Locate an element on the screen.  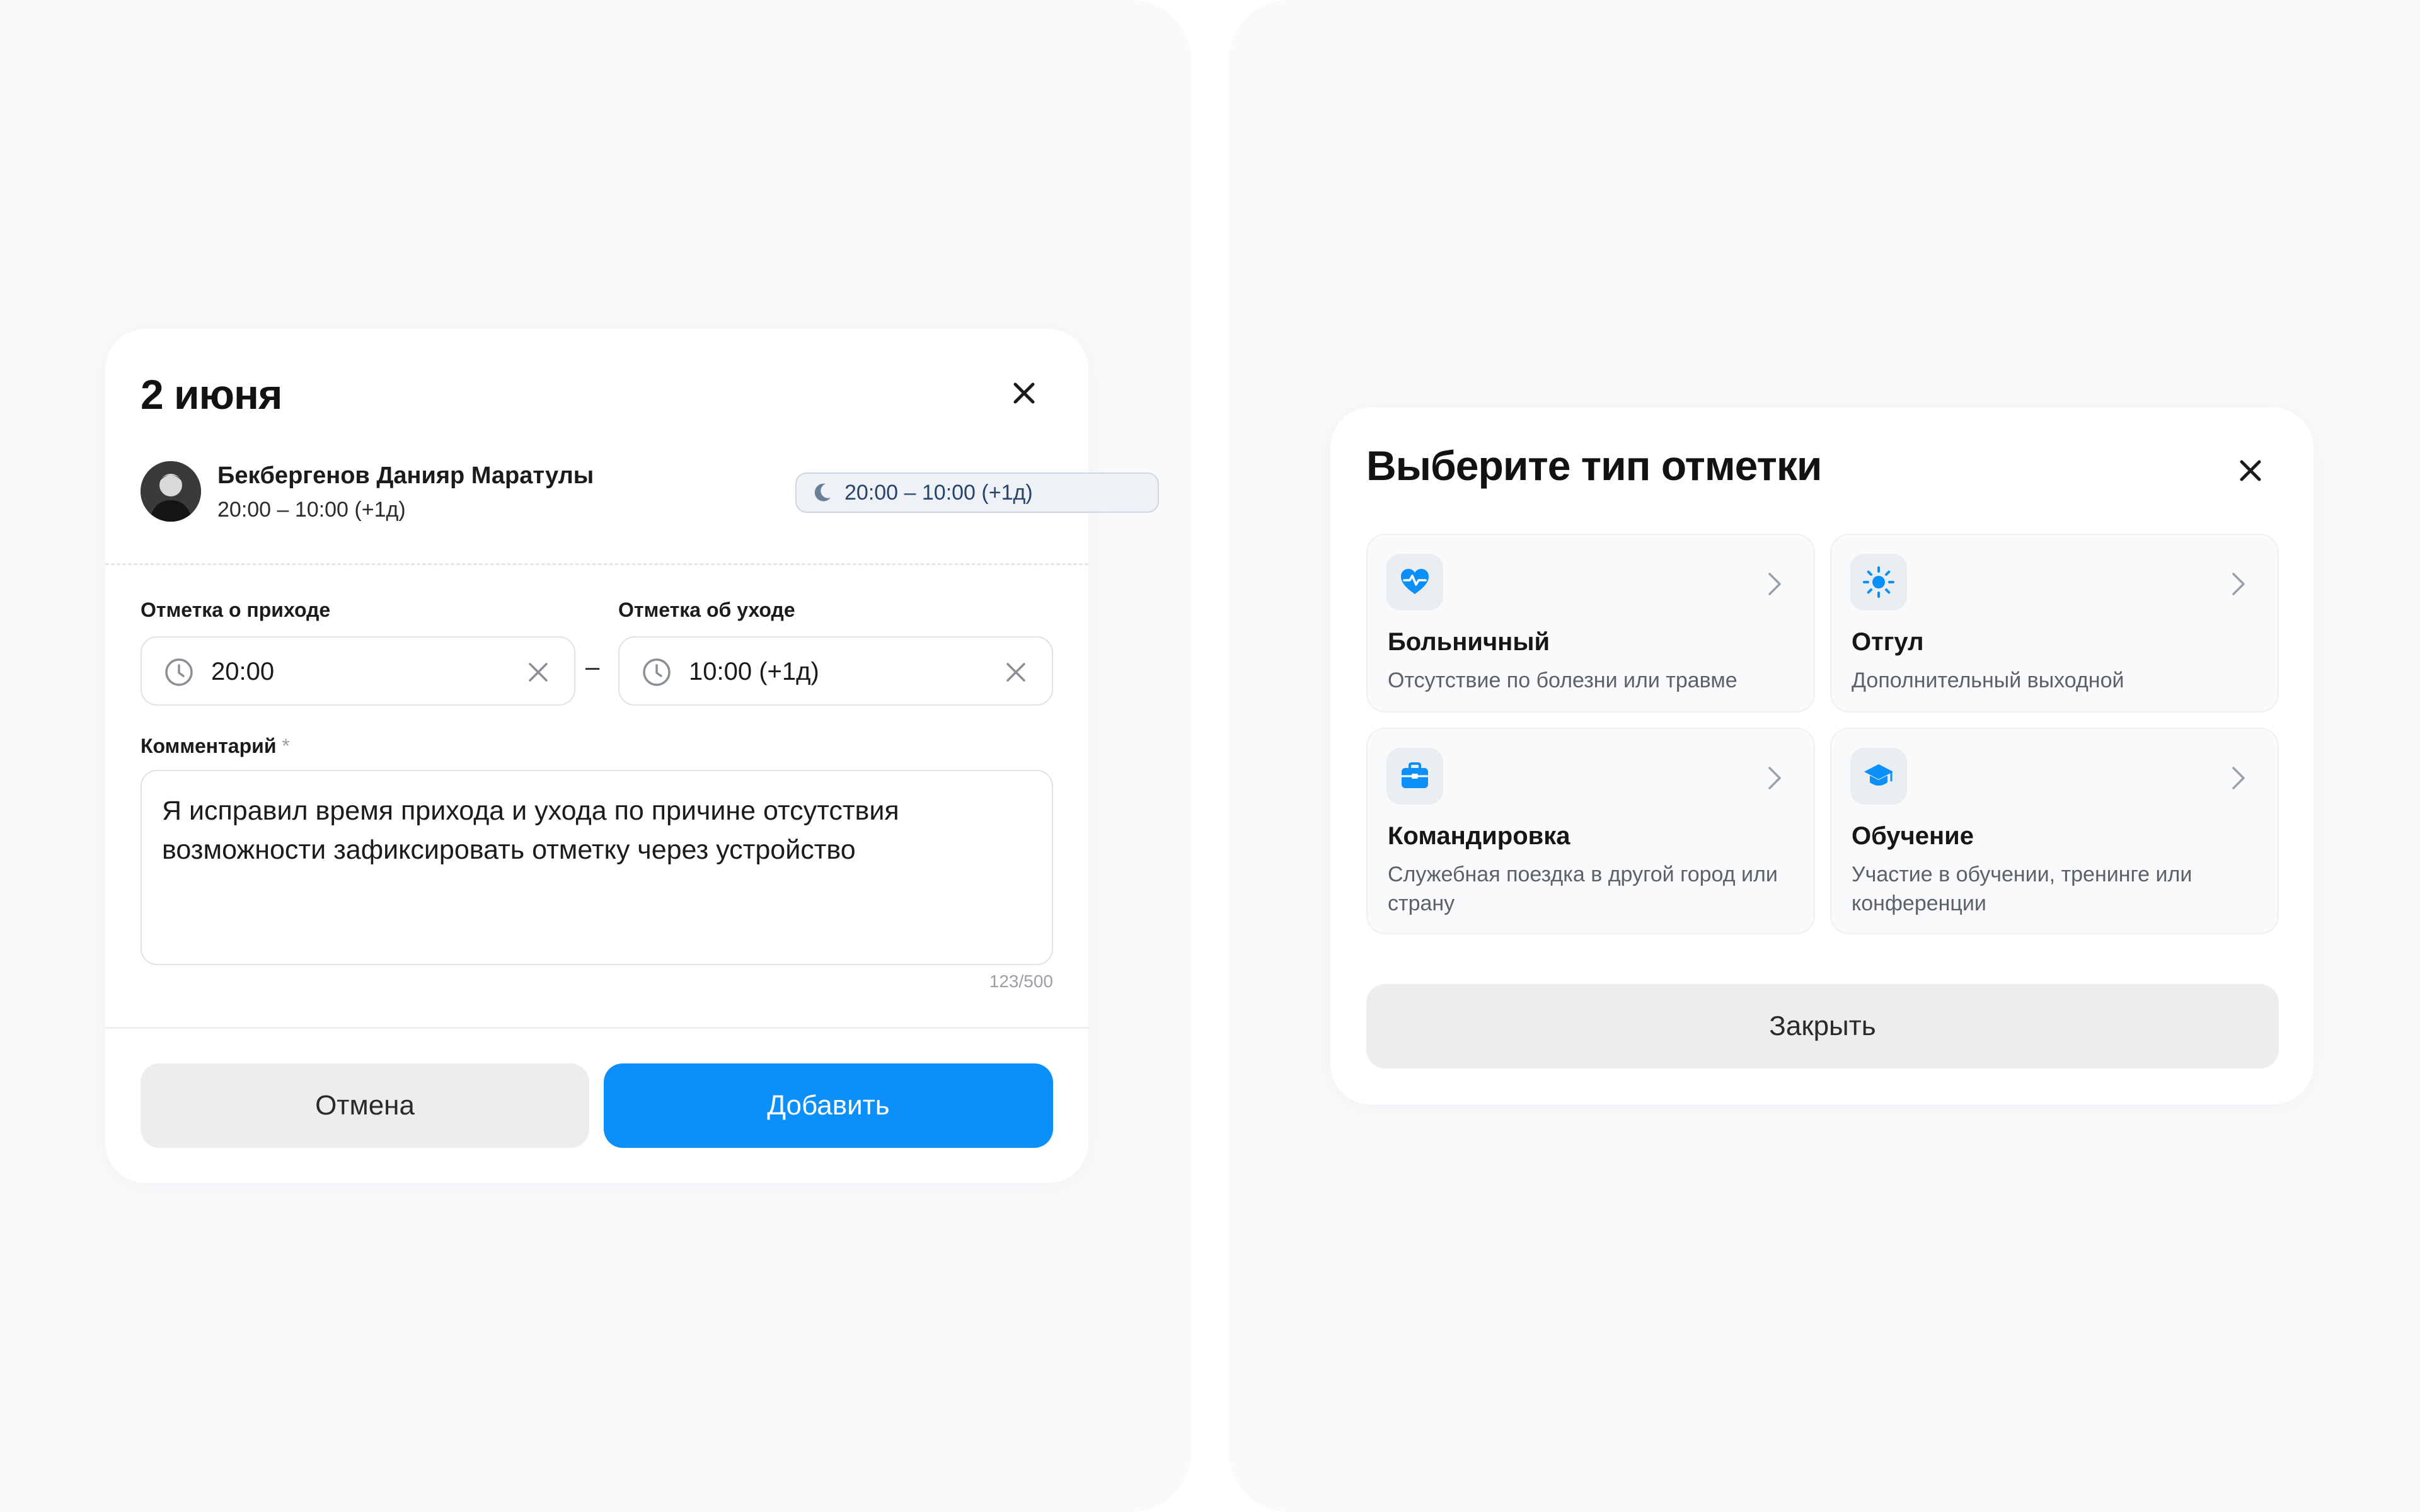
arrival-time-value: 20:00 is located at coordinates (243, 671).